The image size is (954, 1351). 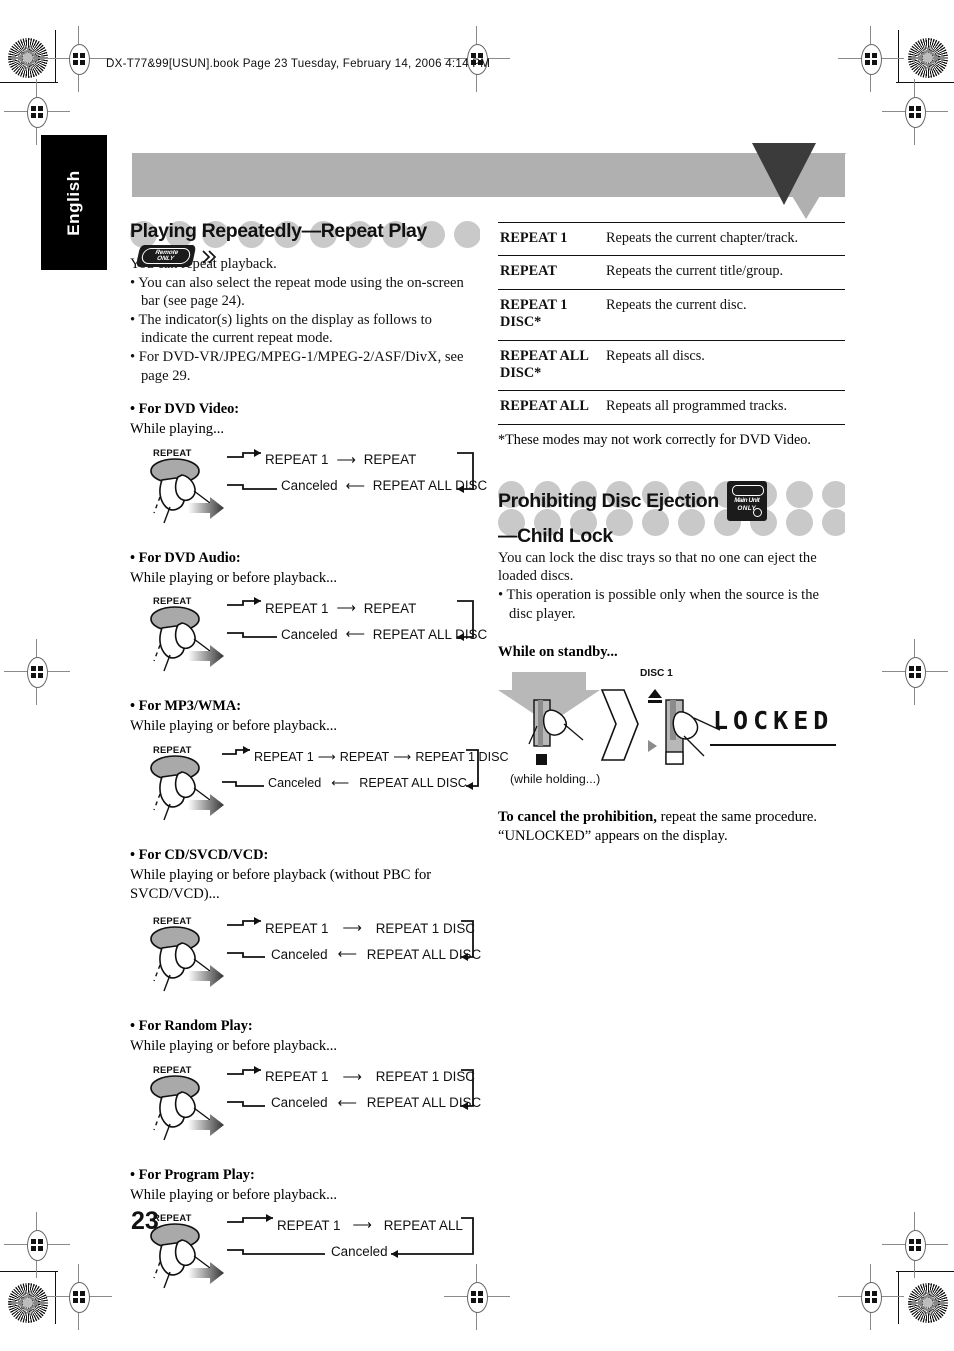 What do you see at coordinates (305, 706) in the screenshot?
I see `section-heading: For MP3/WMA:` at bounding box center [305, 706].